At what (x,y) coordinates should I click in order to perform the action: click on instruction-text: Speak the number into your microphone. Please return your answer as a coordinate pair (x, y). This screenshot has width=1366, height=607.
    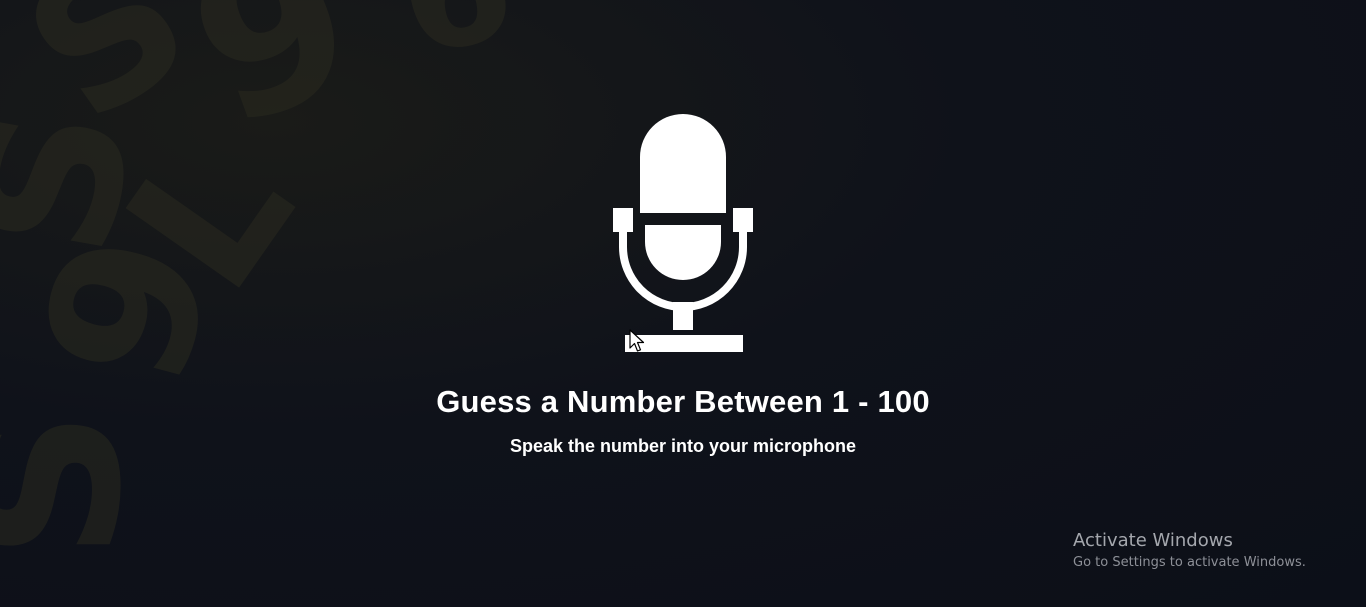
    Looking at the image, I should click on (683, 446).